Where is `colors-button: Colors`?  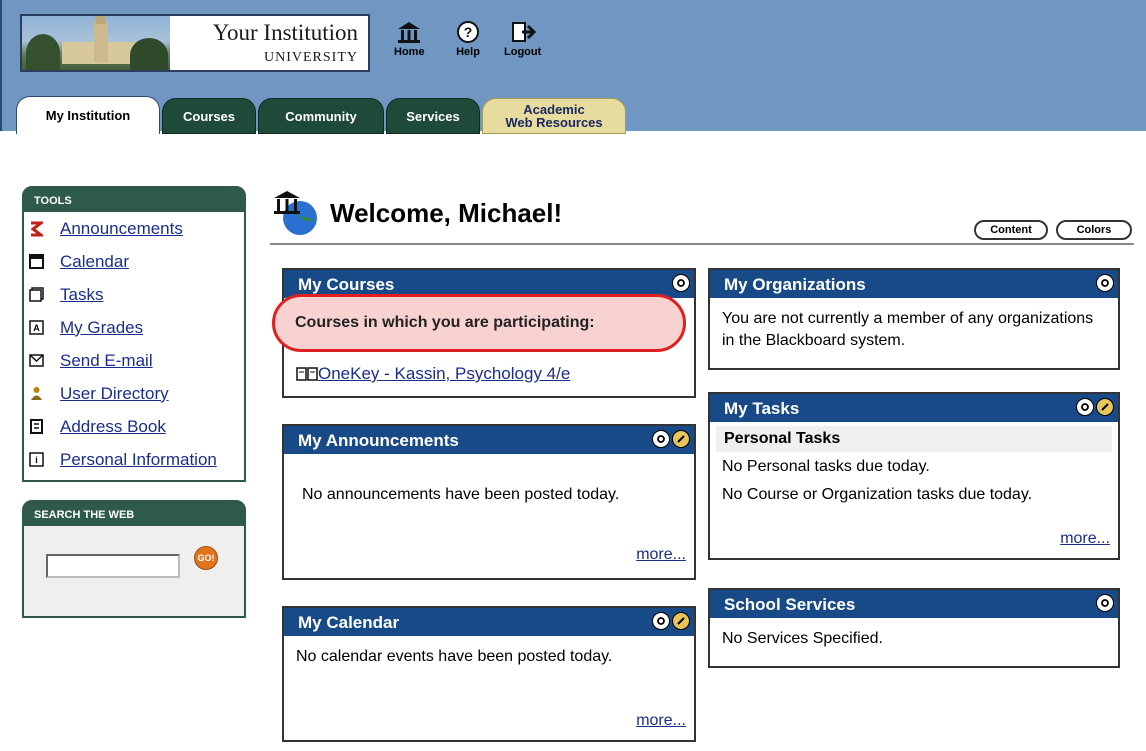
colors-button: Colors is located at coordinates (1094, 230).